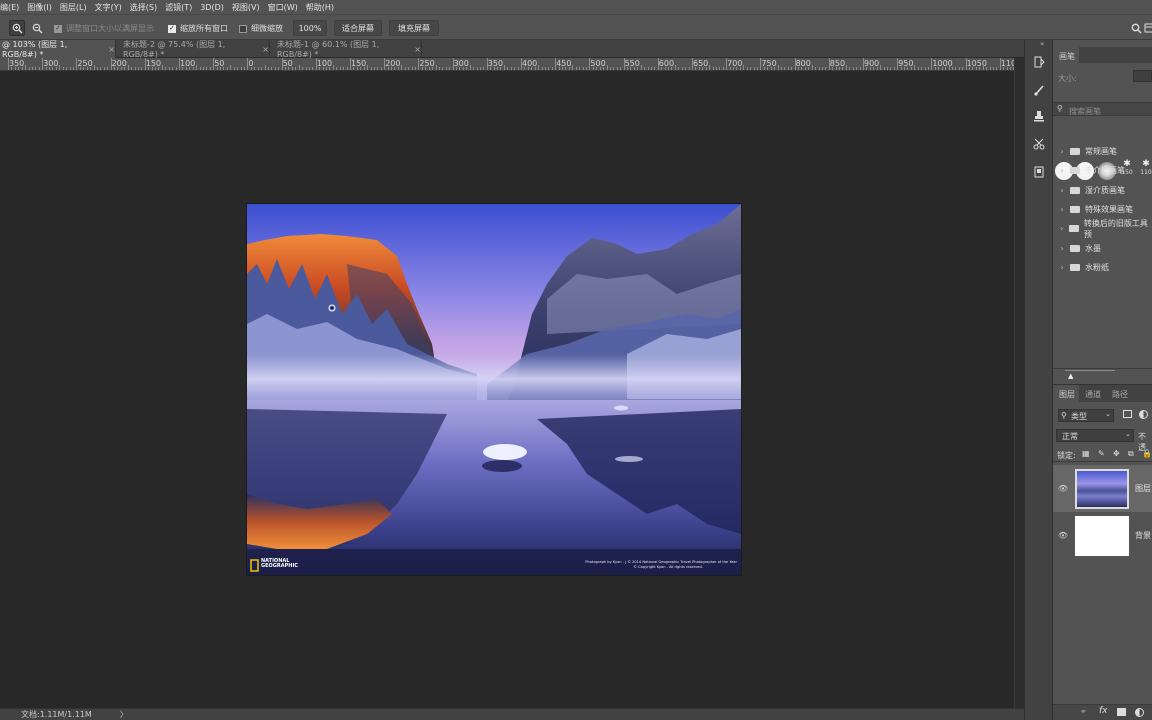  Describe the element at coordinates (1121, 712) in the screenshot. I see `add-mask-icon` at that location.